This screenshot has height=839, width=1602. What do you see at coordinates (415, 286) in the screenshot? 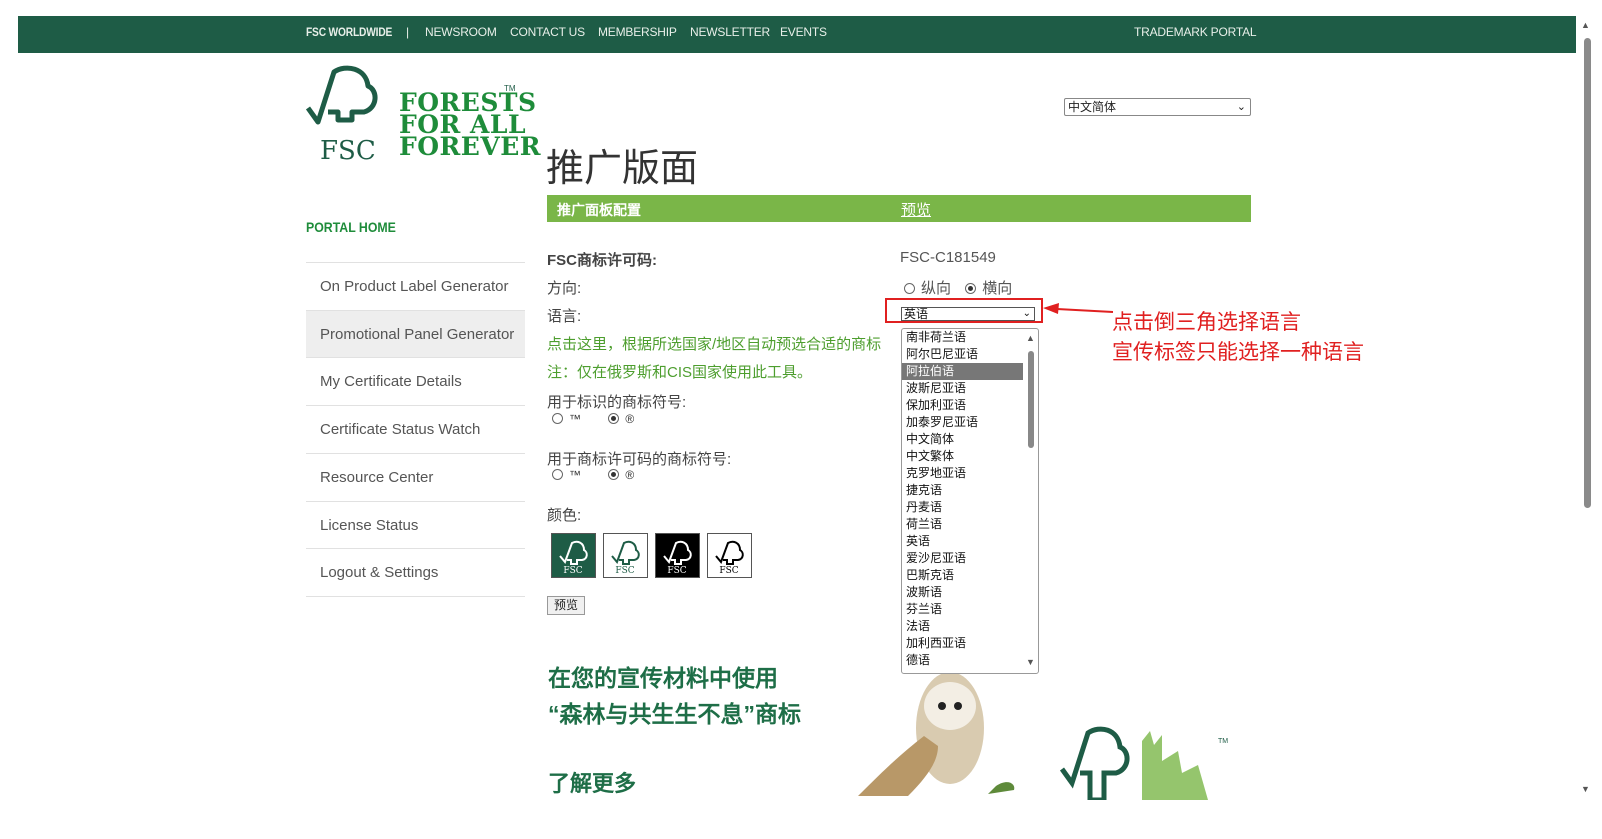
I see `sidebar-item-on-product-label: On Product Label Generator` at bounding box center [415, 286].